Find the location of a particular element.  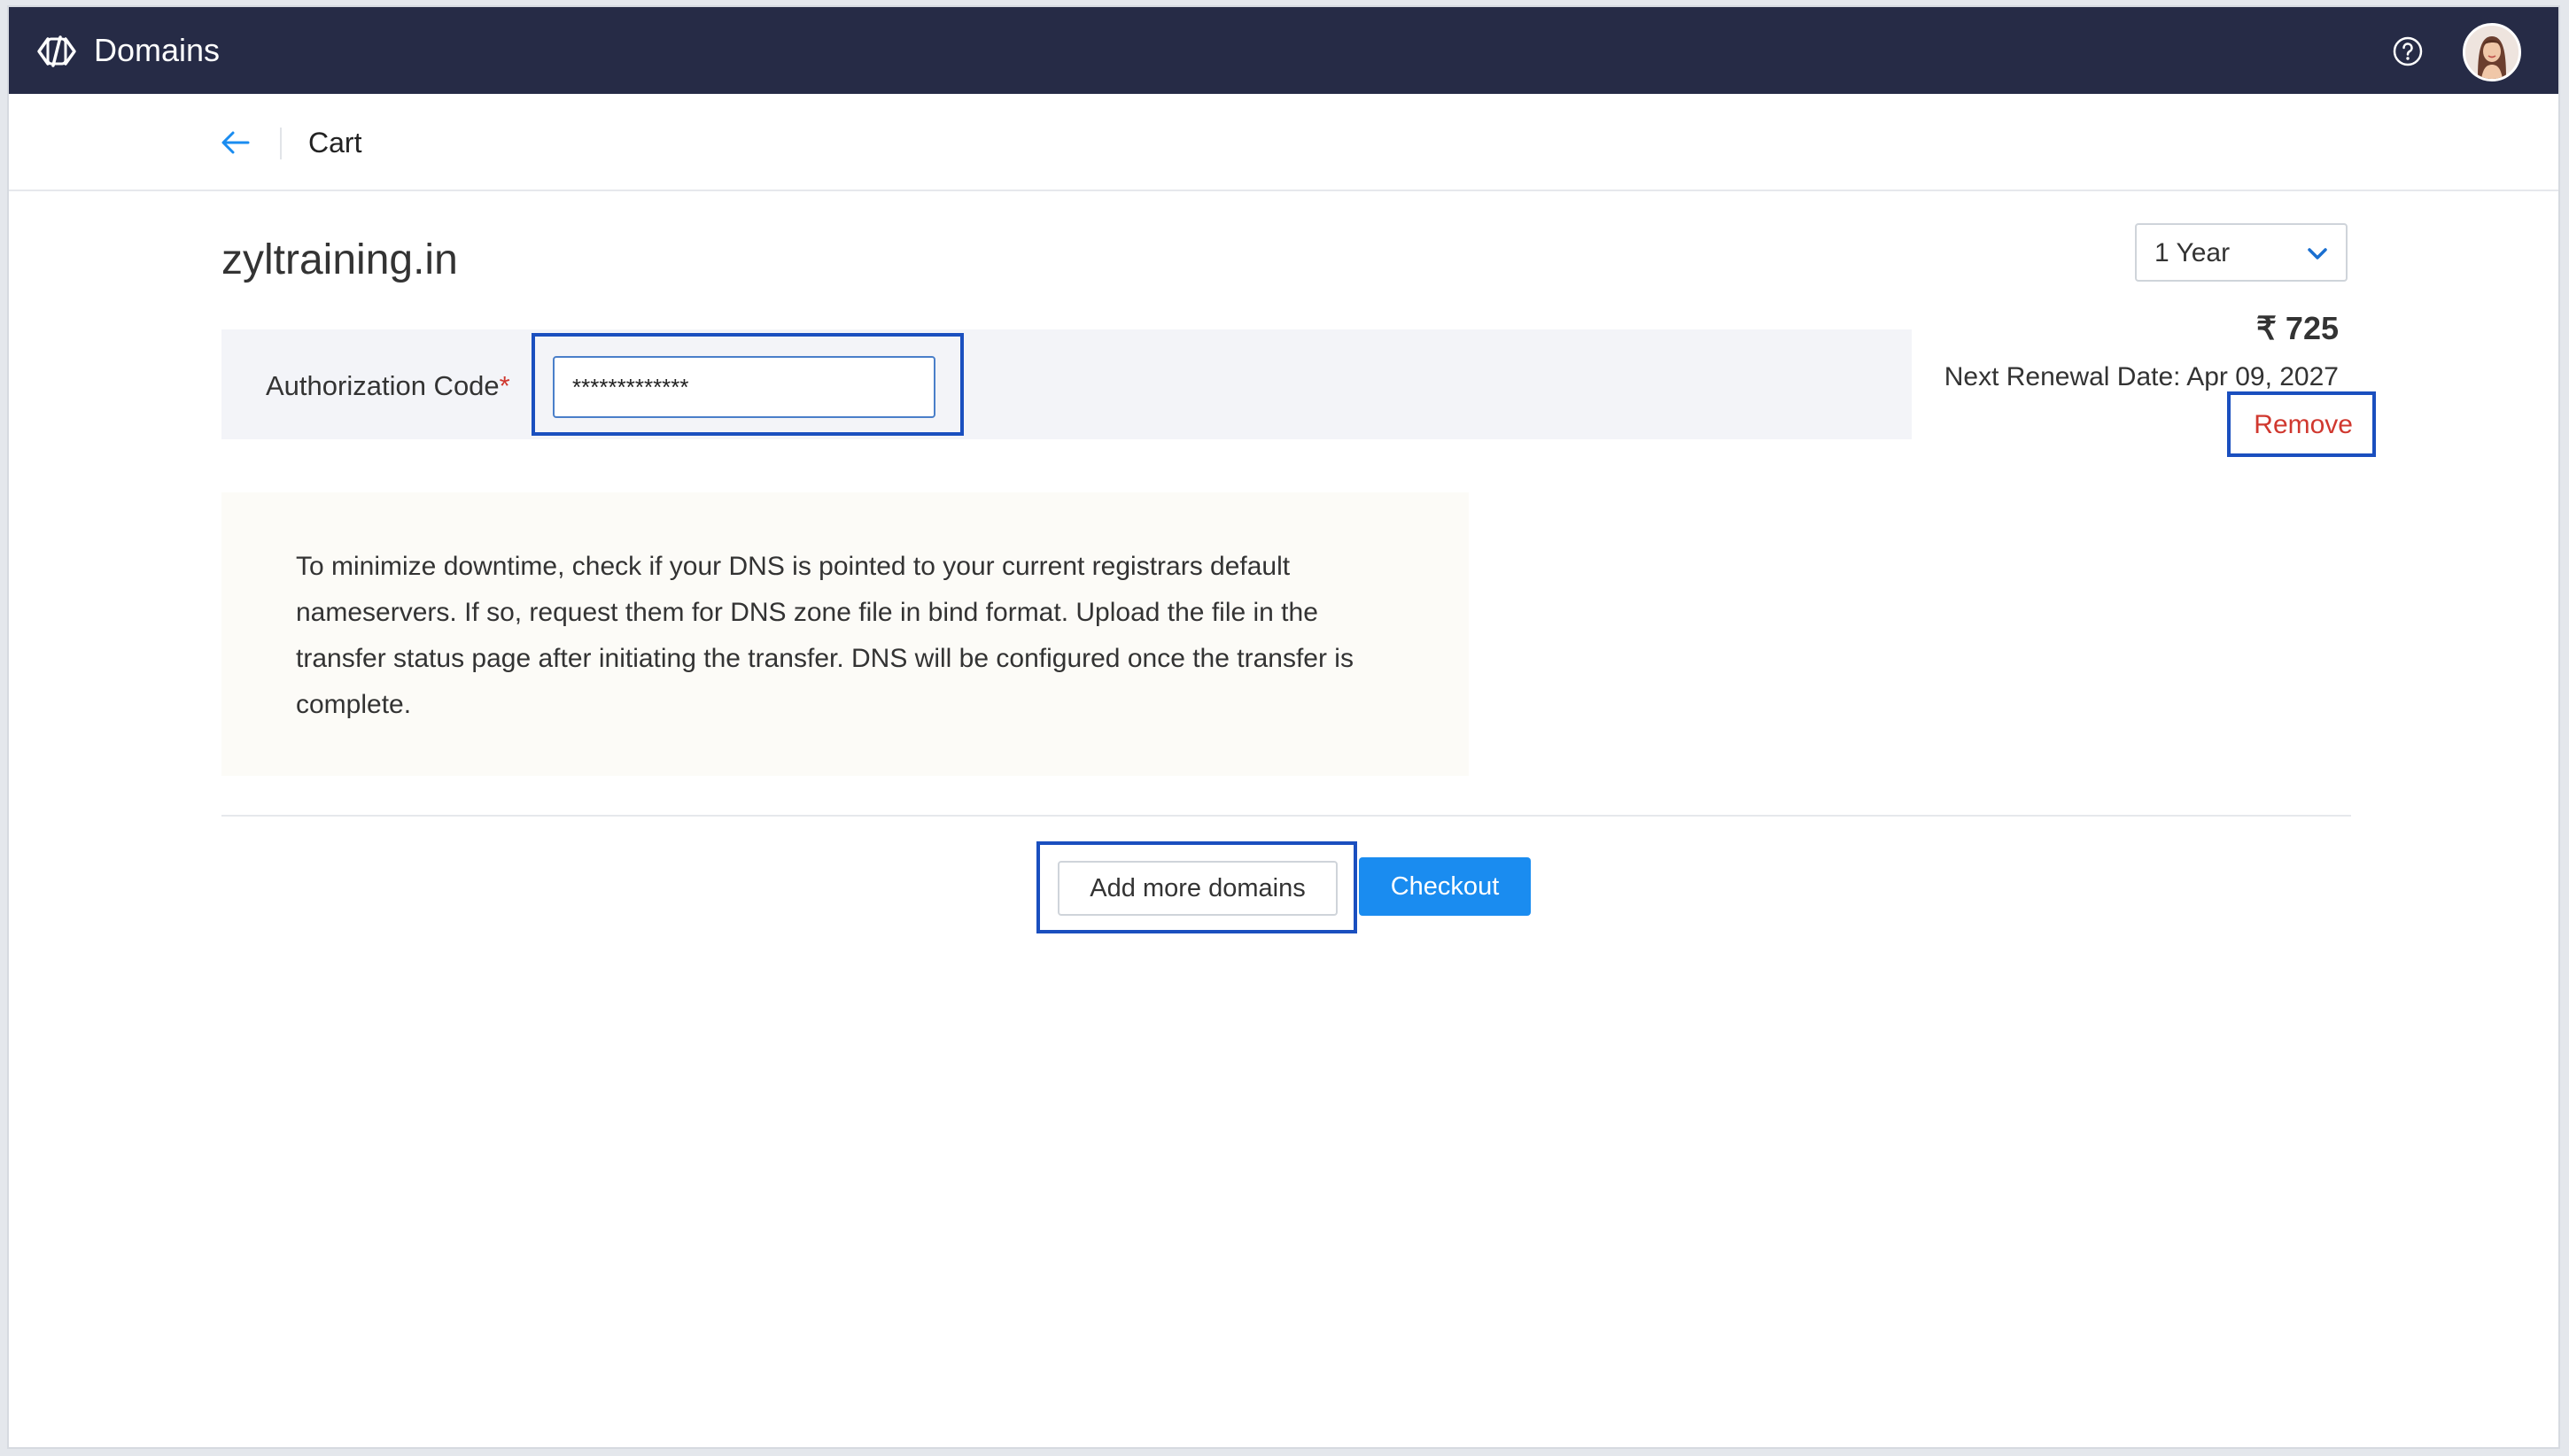

header-divider is located at coordinates (281, 143).